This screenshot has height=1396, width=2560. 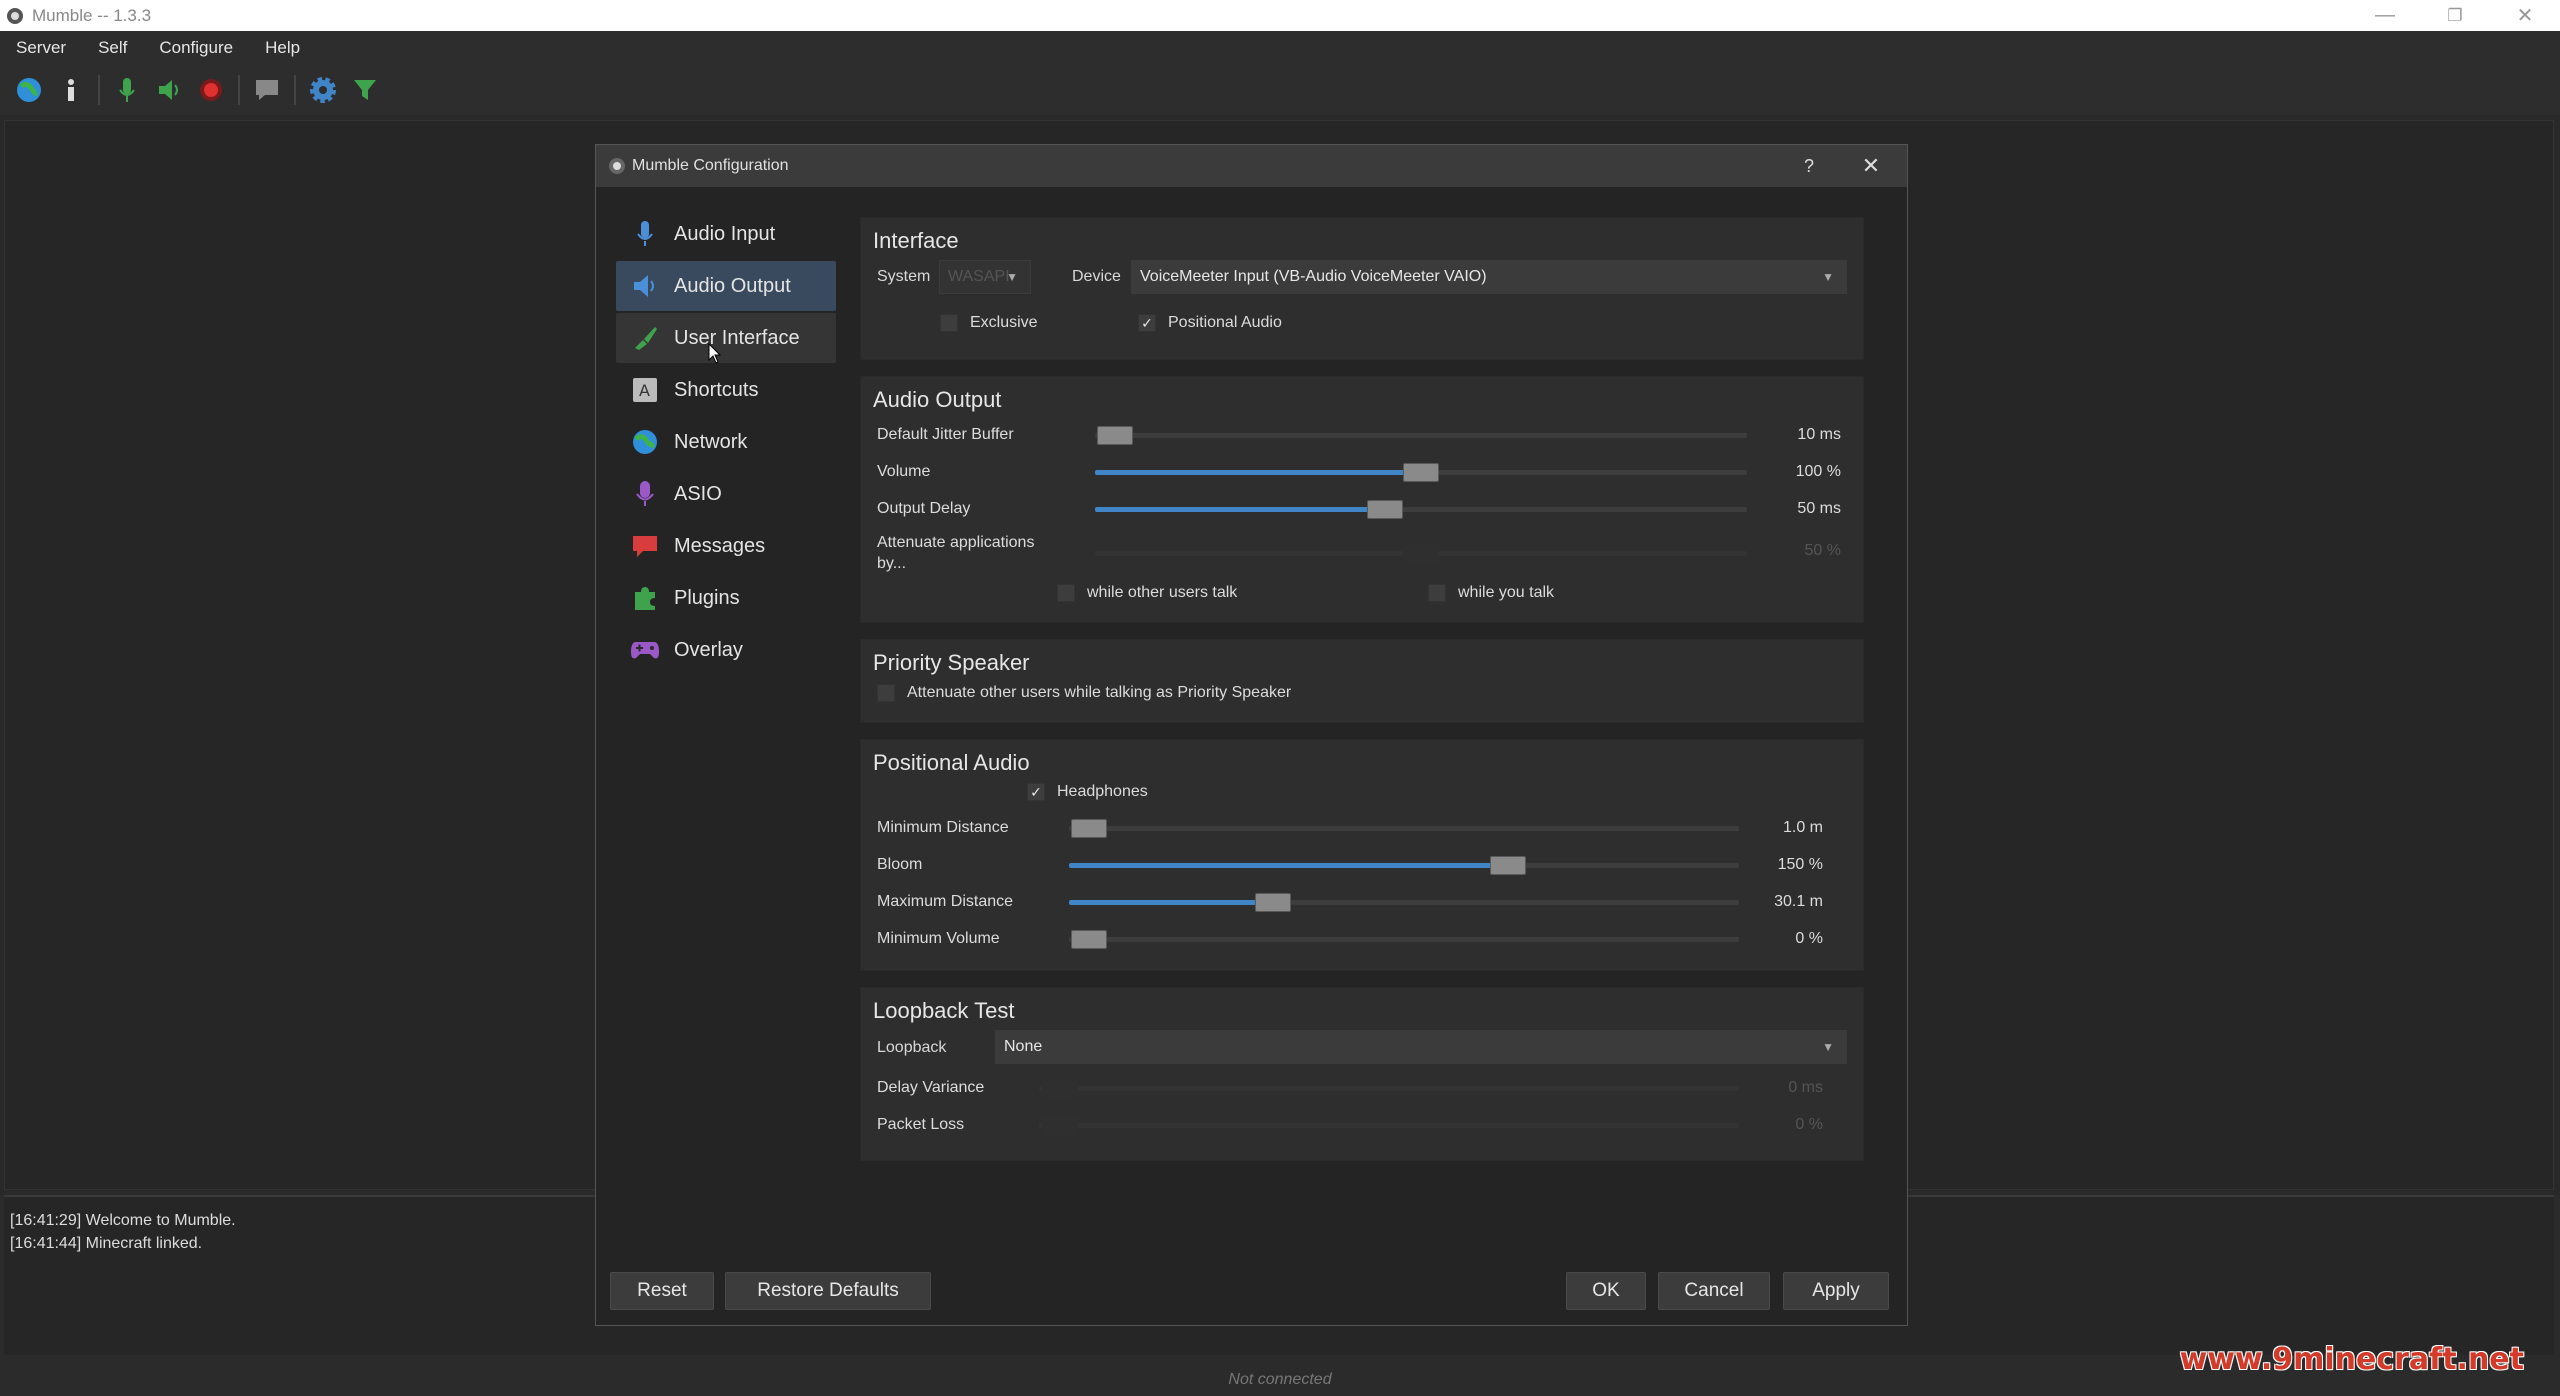 I want to click on min-volume-row: Minimum Volume 0 %, so click(x=1362, y=939).